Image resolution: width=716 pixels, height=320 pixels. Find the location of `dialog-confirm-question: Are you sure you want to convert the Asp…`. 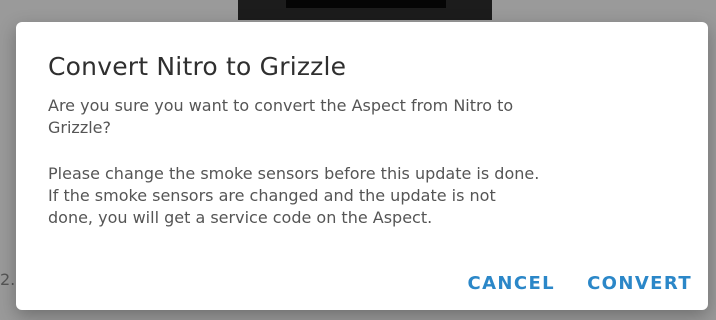

dialog-confirm-question: Are you sure you want to convert the Asp… is located at coordinates (281, 116).